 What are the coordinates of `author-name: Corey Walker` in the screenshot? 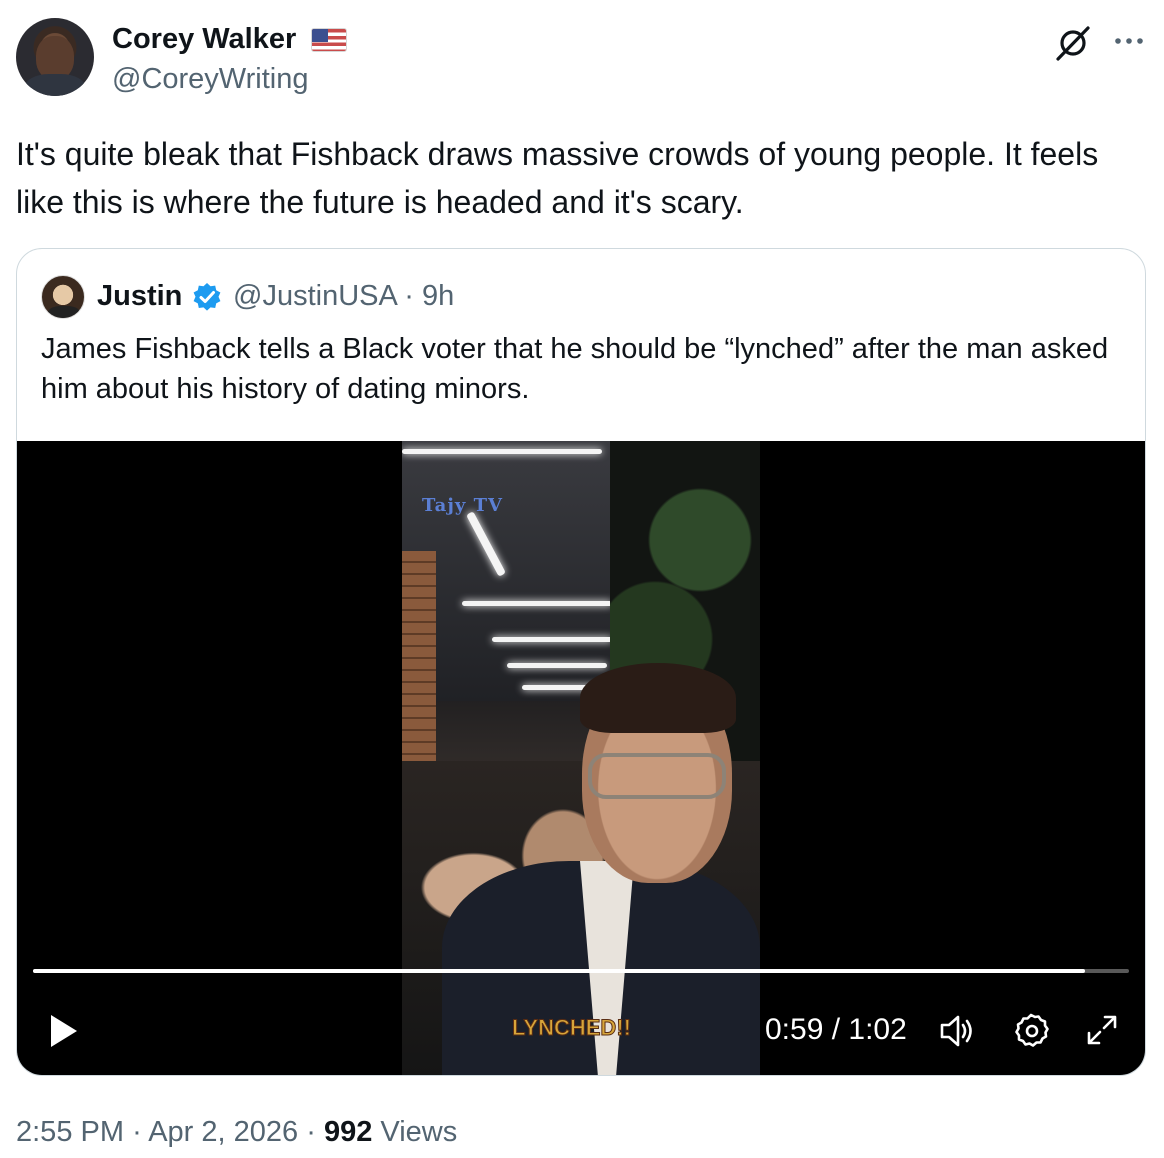 It's located at (204, 39).